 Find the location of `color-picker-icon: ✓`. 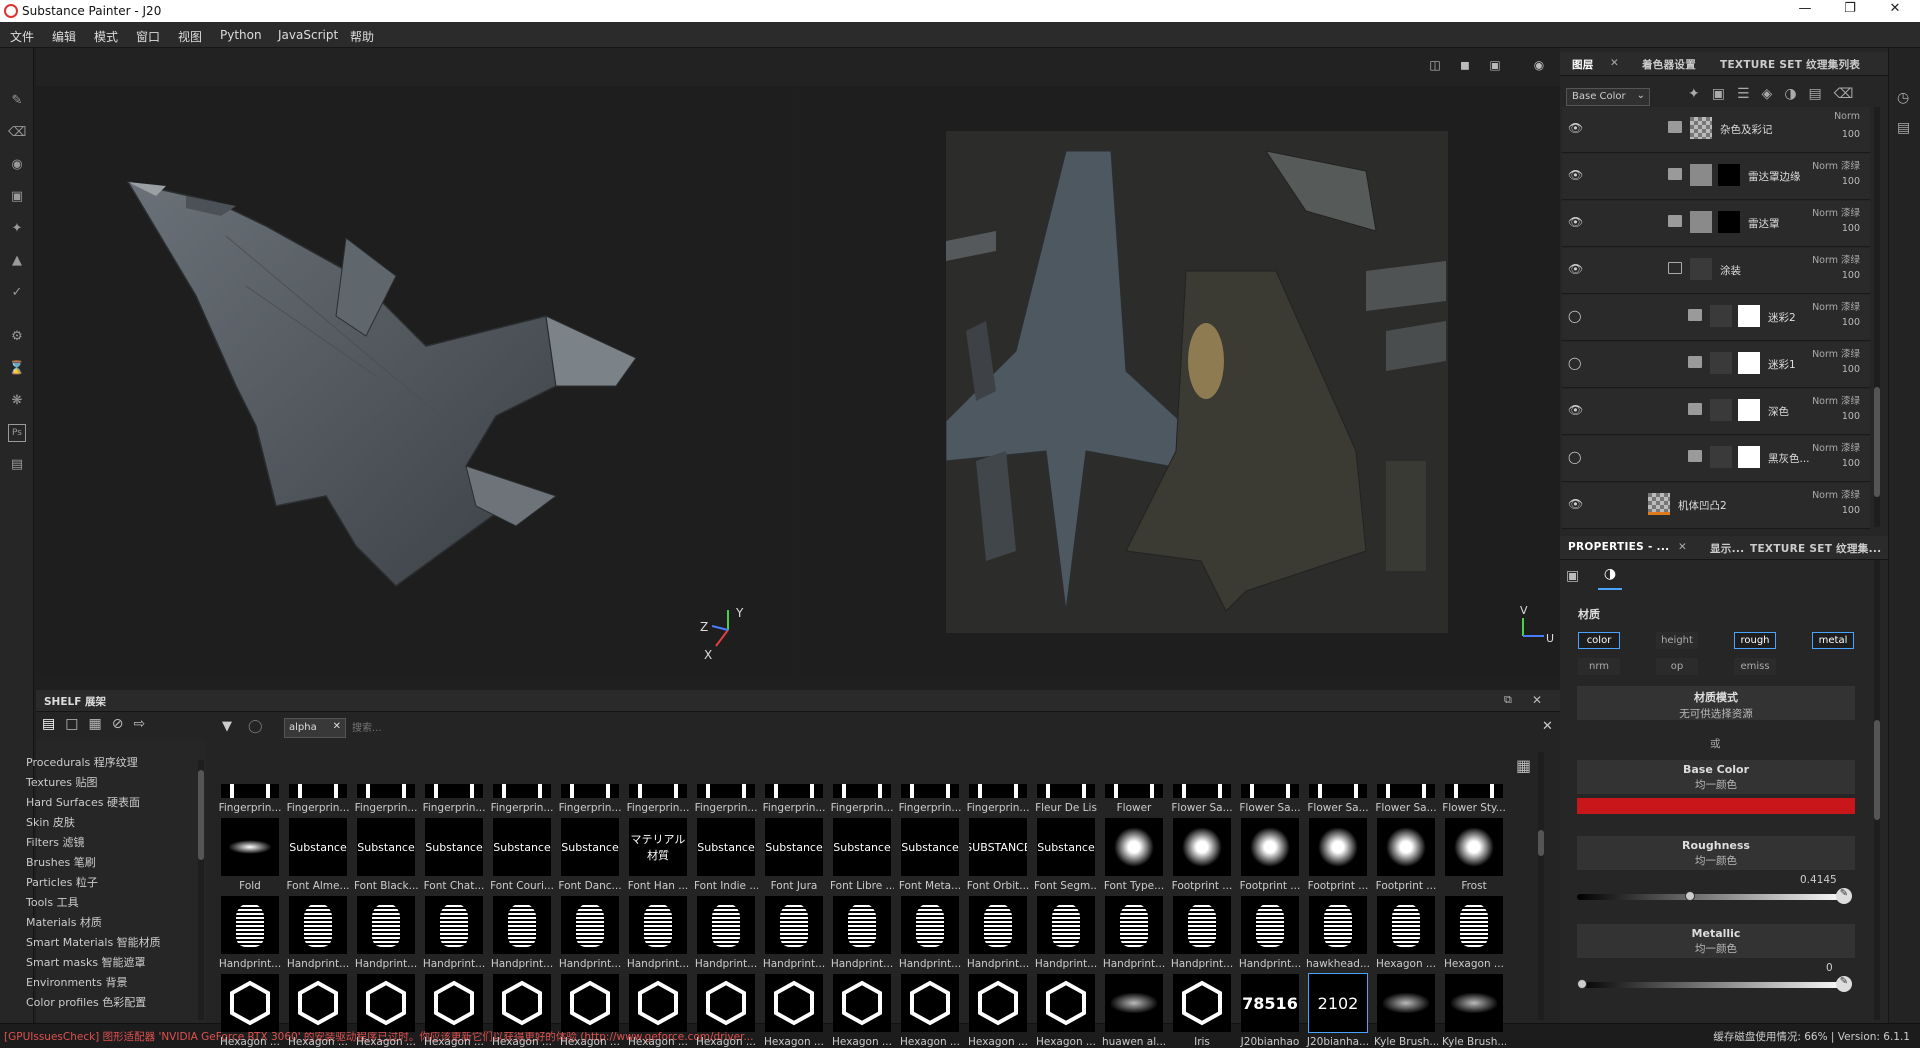

color-picker-icon: ✓ is located at coordinates (17, 293).